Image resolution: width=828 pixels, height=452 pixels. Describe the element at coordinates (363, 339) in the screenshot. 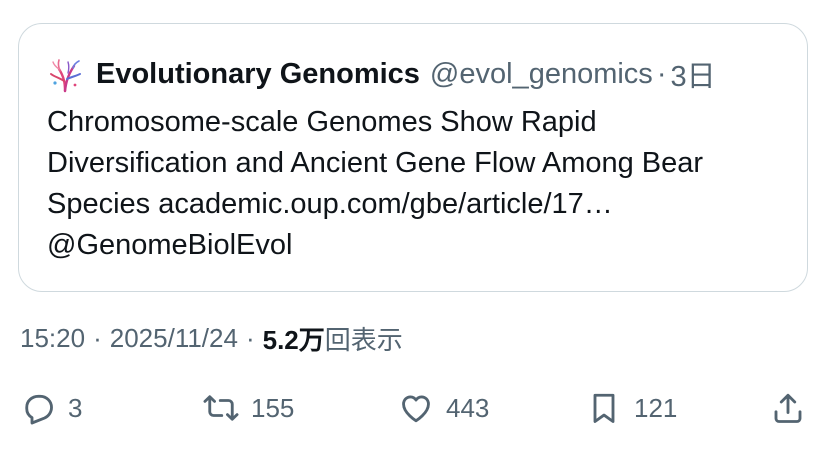

I see `views-label: 回表示` at that location.